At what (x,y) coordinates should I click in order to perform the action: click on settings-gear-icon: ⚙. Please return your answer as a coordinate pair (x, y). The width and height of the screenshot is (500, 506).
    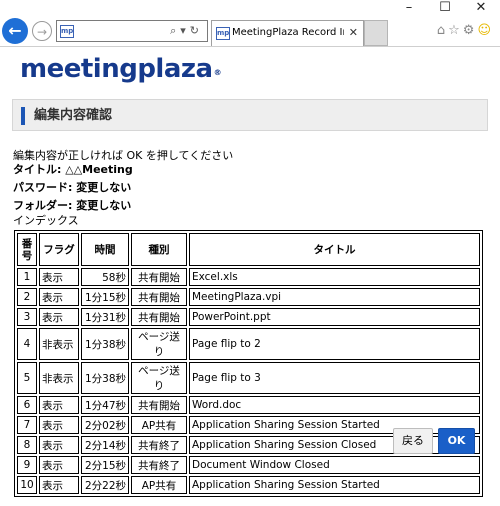
    Looking at the image, I should click on (470, 30).